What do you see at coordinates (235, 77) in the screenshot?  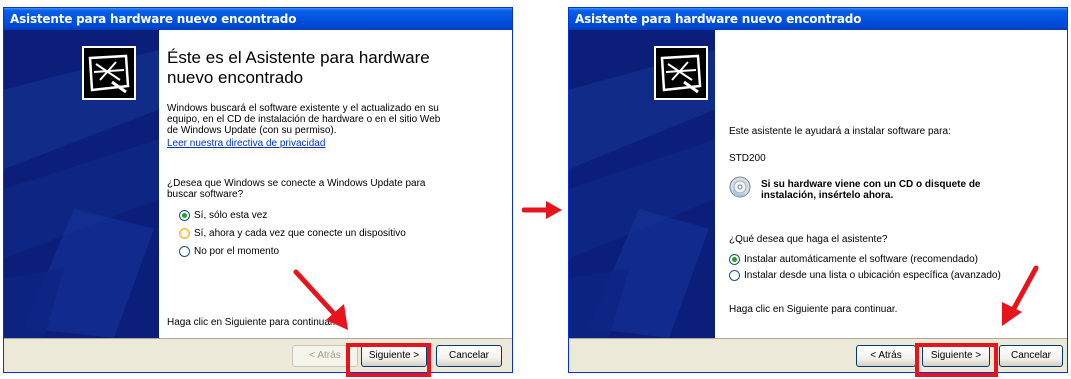 I see `wizard-heading-line2: nuevo encontrado` at bounding box center [235, 77].